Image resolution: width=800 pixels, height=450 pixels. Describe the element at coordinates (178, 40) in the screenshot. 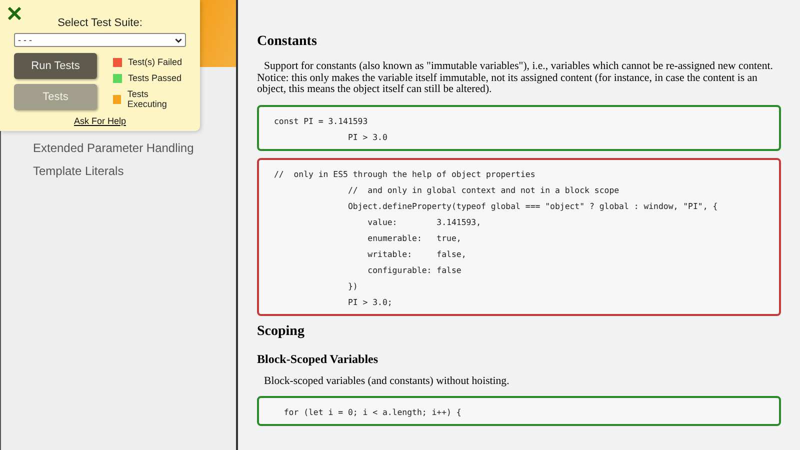

I see `caret-icon` at that location.